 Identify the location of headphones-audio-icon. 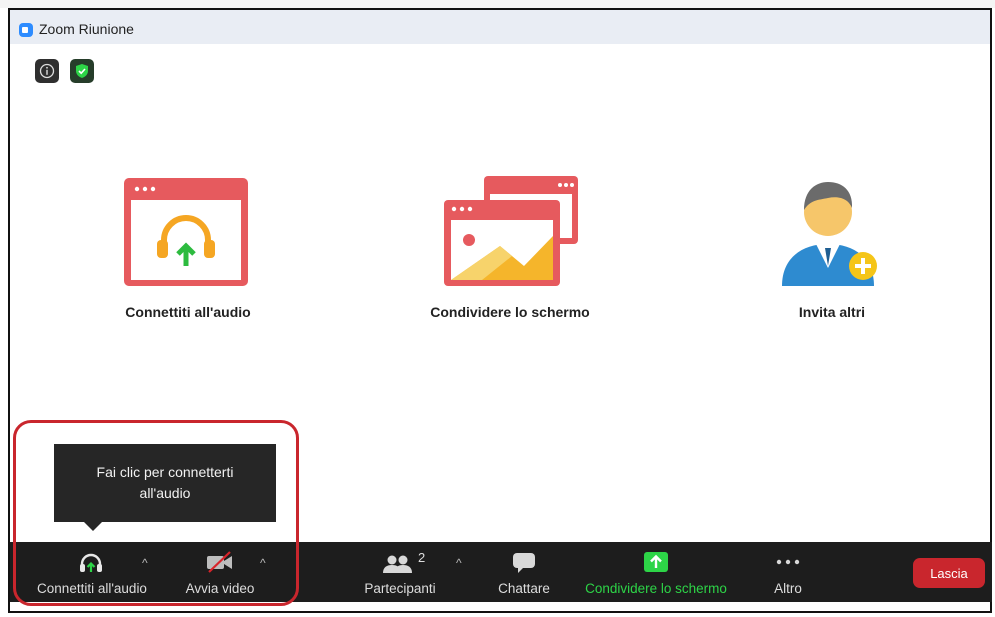
(186, 232).